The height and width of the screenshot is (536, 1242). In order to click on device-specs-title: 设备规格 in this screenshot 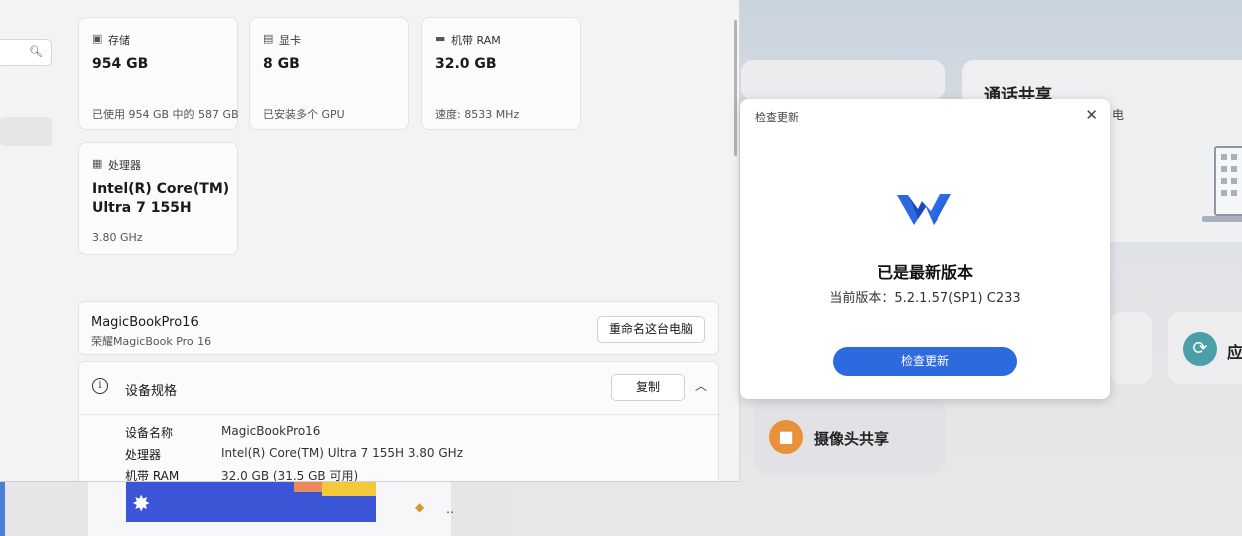, I will do `click(151, 391)`.